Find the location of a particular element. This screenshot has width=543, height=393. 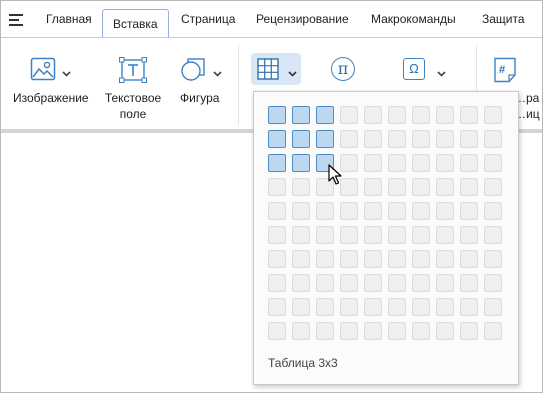

insert-image-button is located at coordinates (52, 71).